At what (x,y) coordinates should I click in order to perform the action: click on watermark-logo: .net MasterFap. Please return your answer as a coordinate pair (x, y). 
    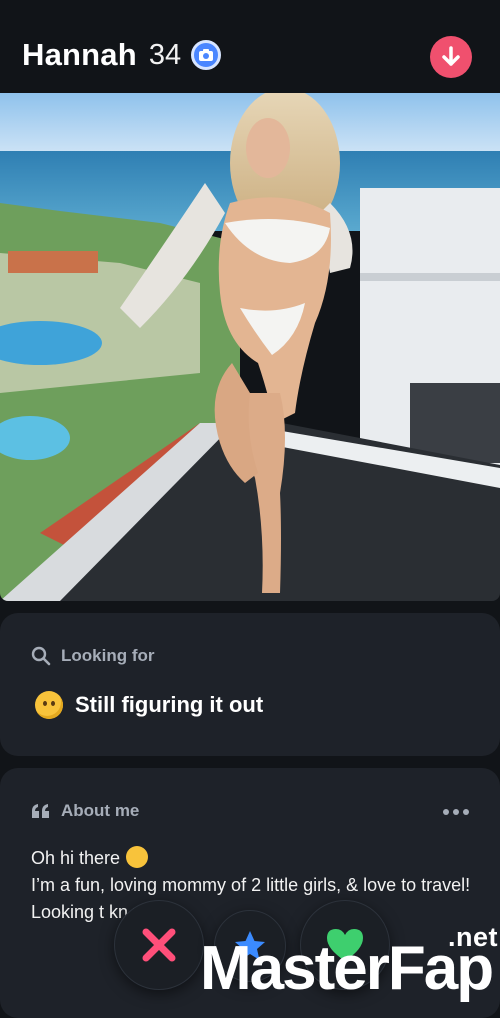
    Looking at the image, I should click on (349, 962).